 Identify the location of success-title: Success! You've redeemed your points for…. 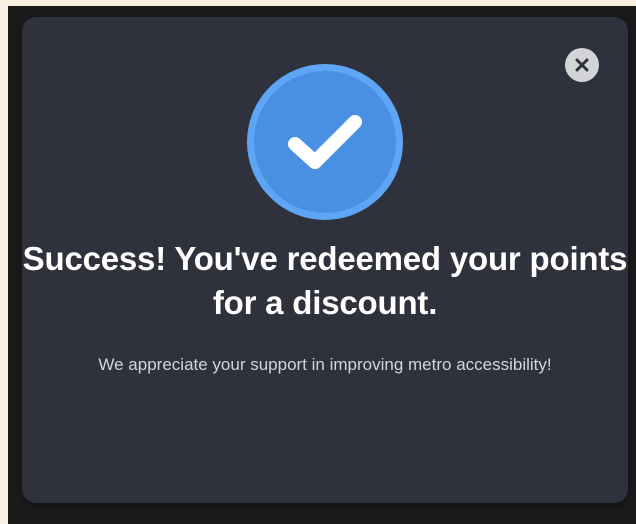
(325, 280).